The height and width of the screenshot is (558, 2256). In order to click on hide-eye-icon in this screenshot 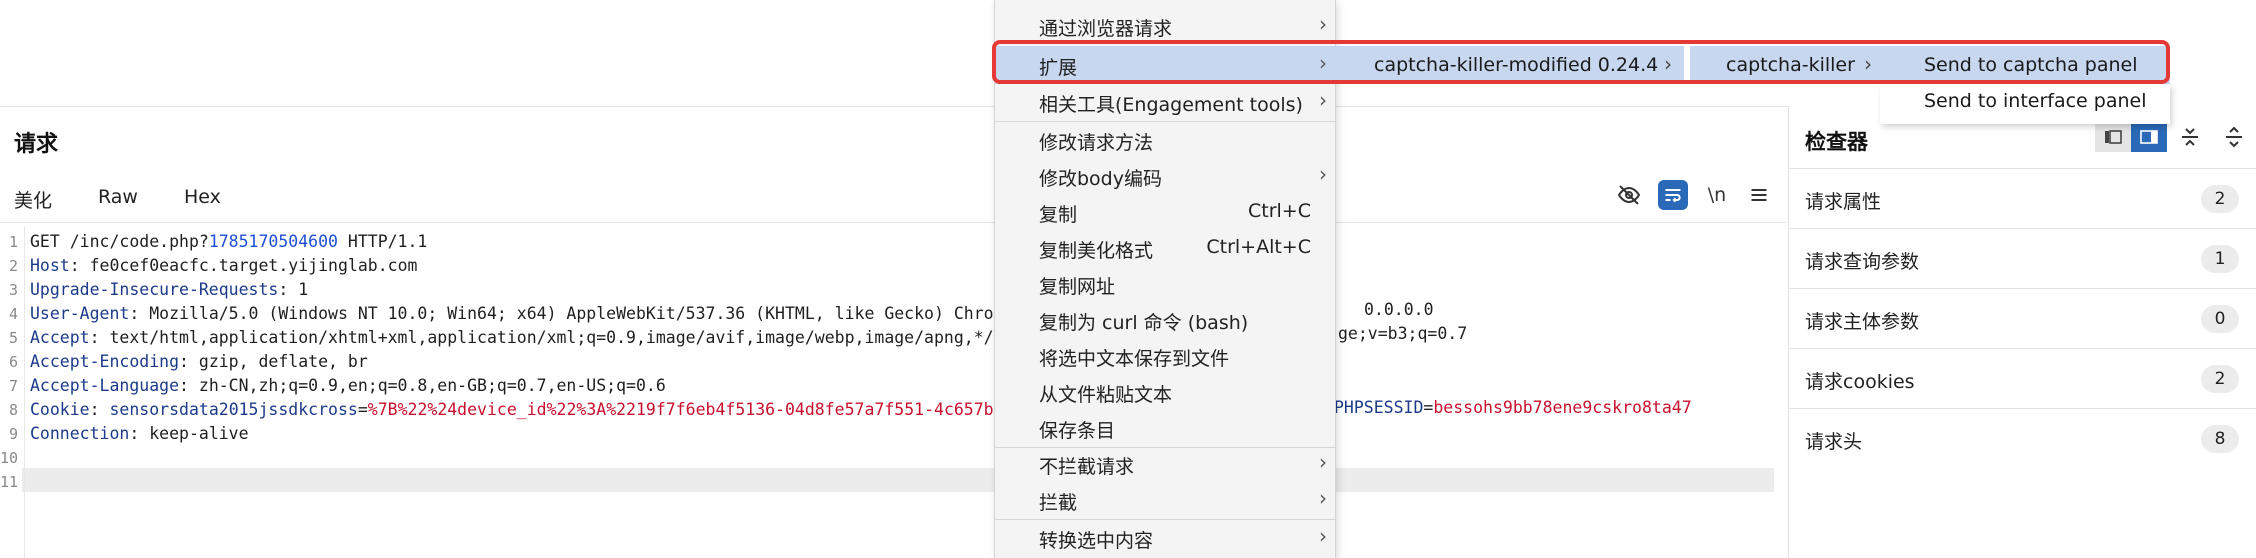, I will do `click(1629, 195)`.